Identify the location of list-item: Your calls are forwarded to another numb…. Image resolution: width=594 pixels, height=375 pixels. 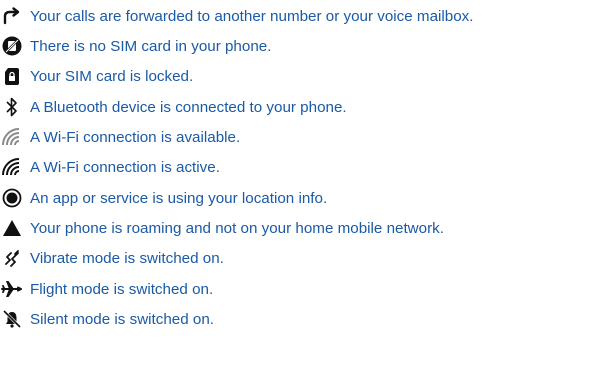
(236, 16).